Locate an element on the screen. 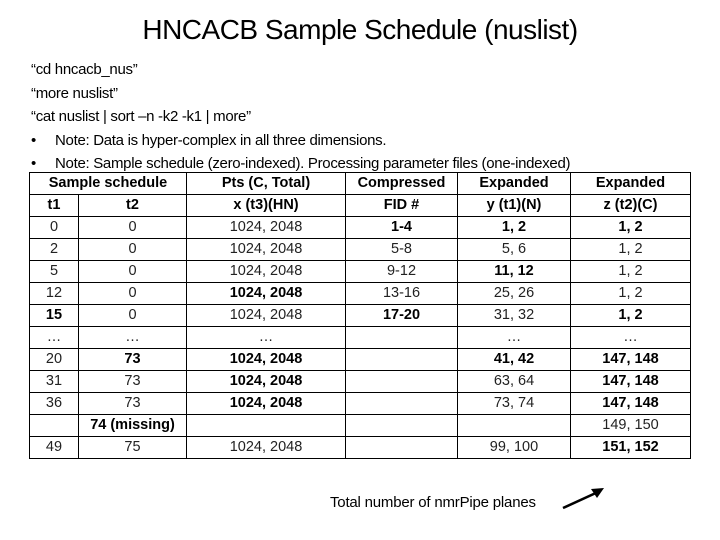 The image size is (720, 540). cell-t1: 12 is located at coordinates (54, 293).